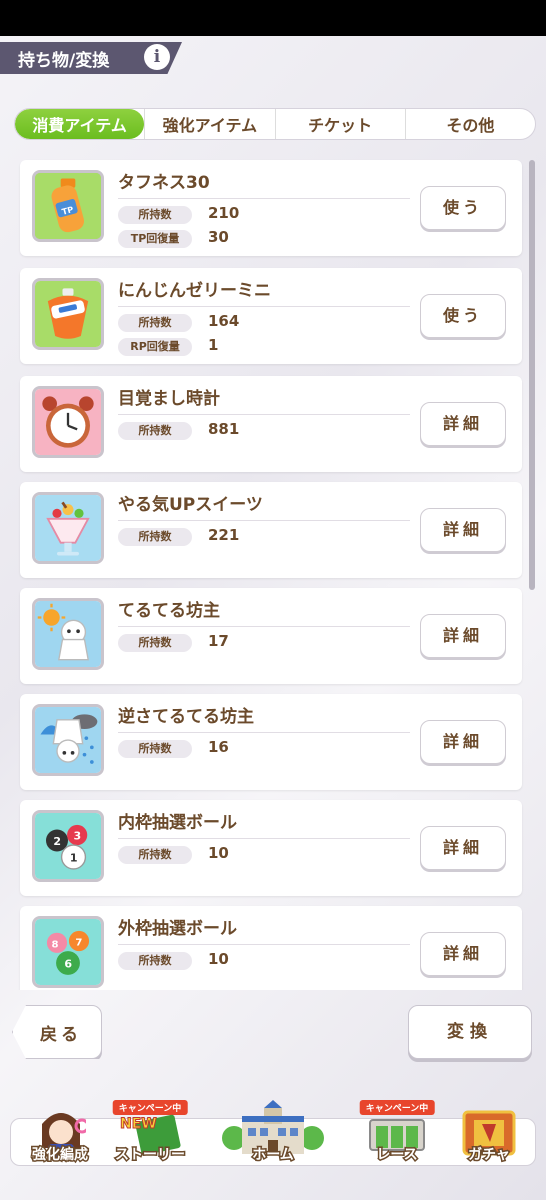  Describe the element at coordinates (60, 1155) in the screenshot. I see `nav-label: 強化編成` at that location.